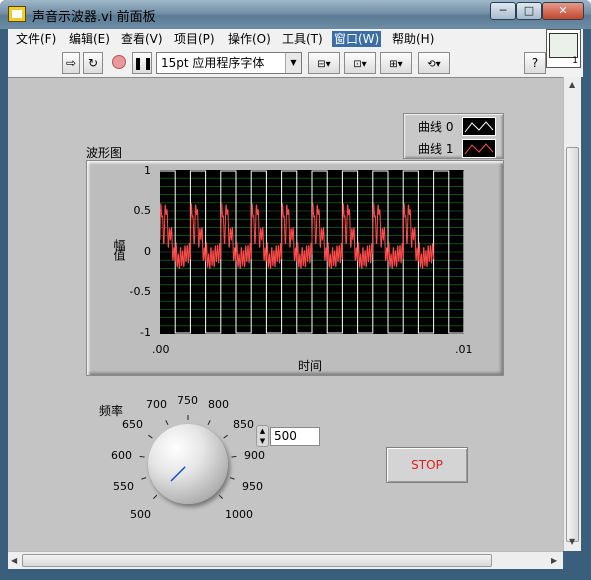  Describe the element at coordinates (302, 39) in the screenshot. I see `menu-tools: 工具(T)` at that location.